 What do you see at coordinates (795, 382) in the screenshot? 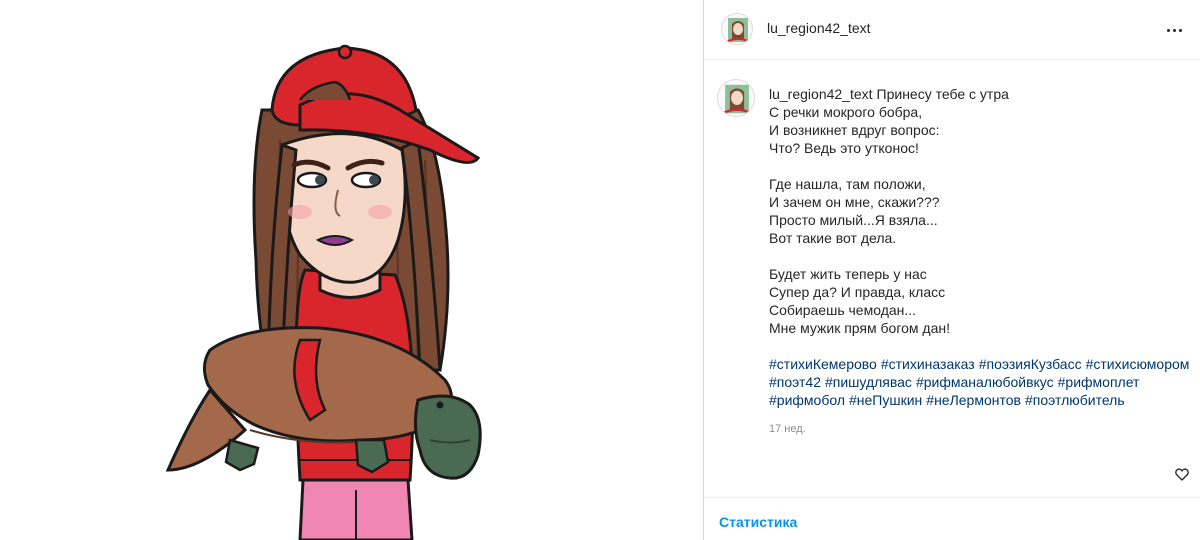
I see `hashtag-link: #поэт42` at bounding box center [795, 382].